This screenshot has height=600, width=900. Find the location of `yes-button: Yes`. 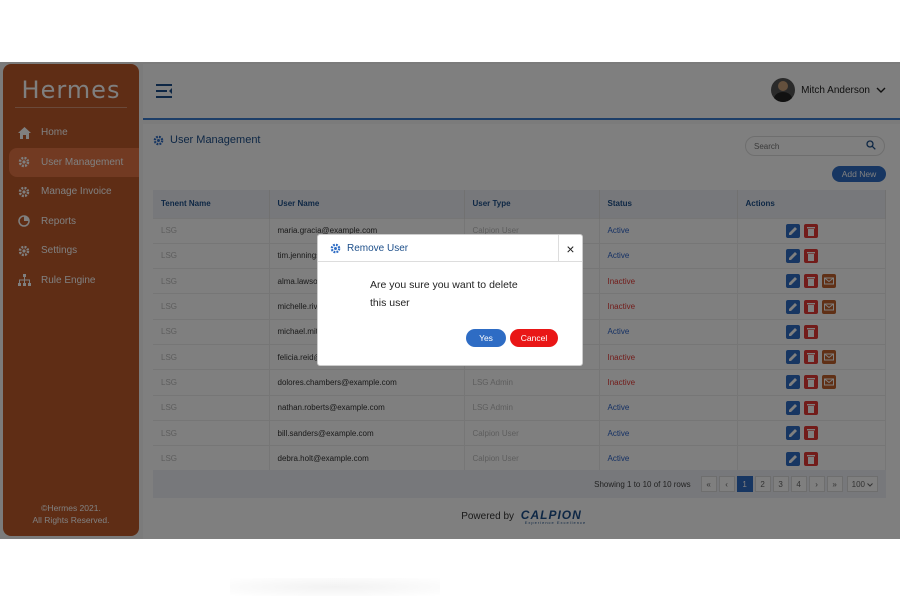

yes-button: Yes is located at coordinates (486, 338).